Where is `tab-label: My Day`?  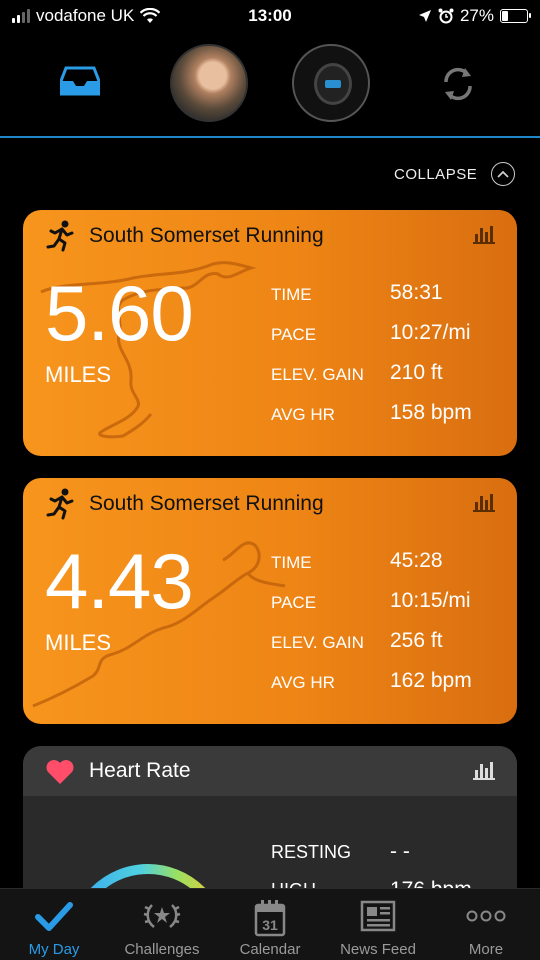
tab-label: My Day is located at coordinates (54, 949).